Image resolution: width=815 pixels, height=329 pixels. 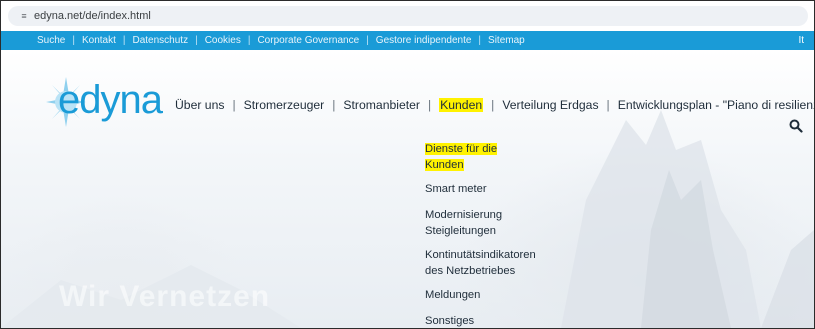 I want to click on dropdown-item-meldungen: Meldungen, so click(x=515, y=295).